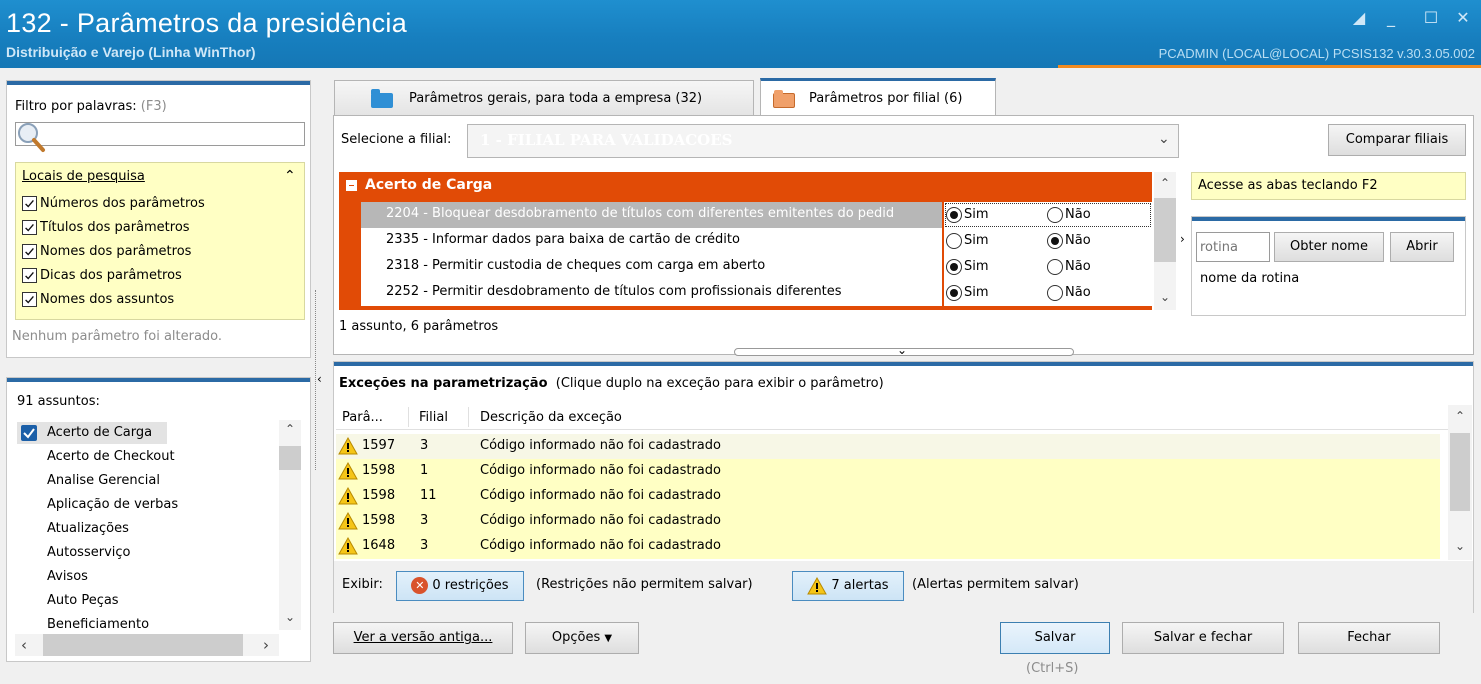 The width and height of the screenshot is (1481, 684). Describe the element at coordinates (1359, 18) in the screenshot. I see `restore-icon: ◢` at that location.